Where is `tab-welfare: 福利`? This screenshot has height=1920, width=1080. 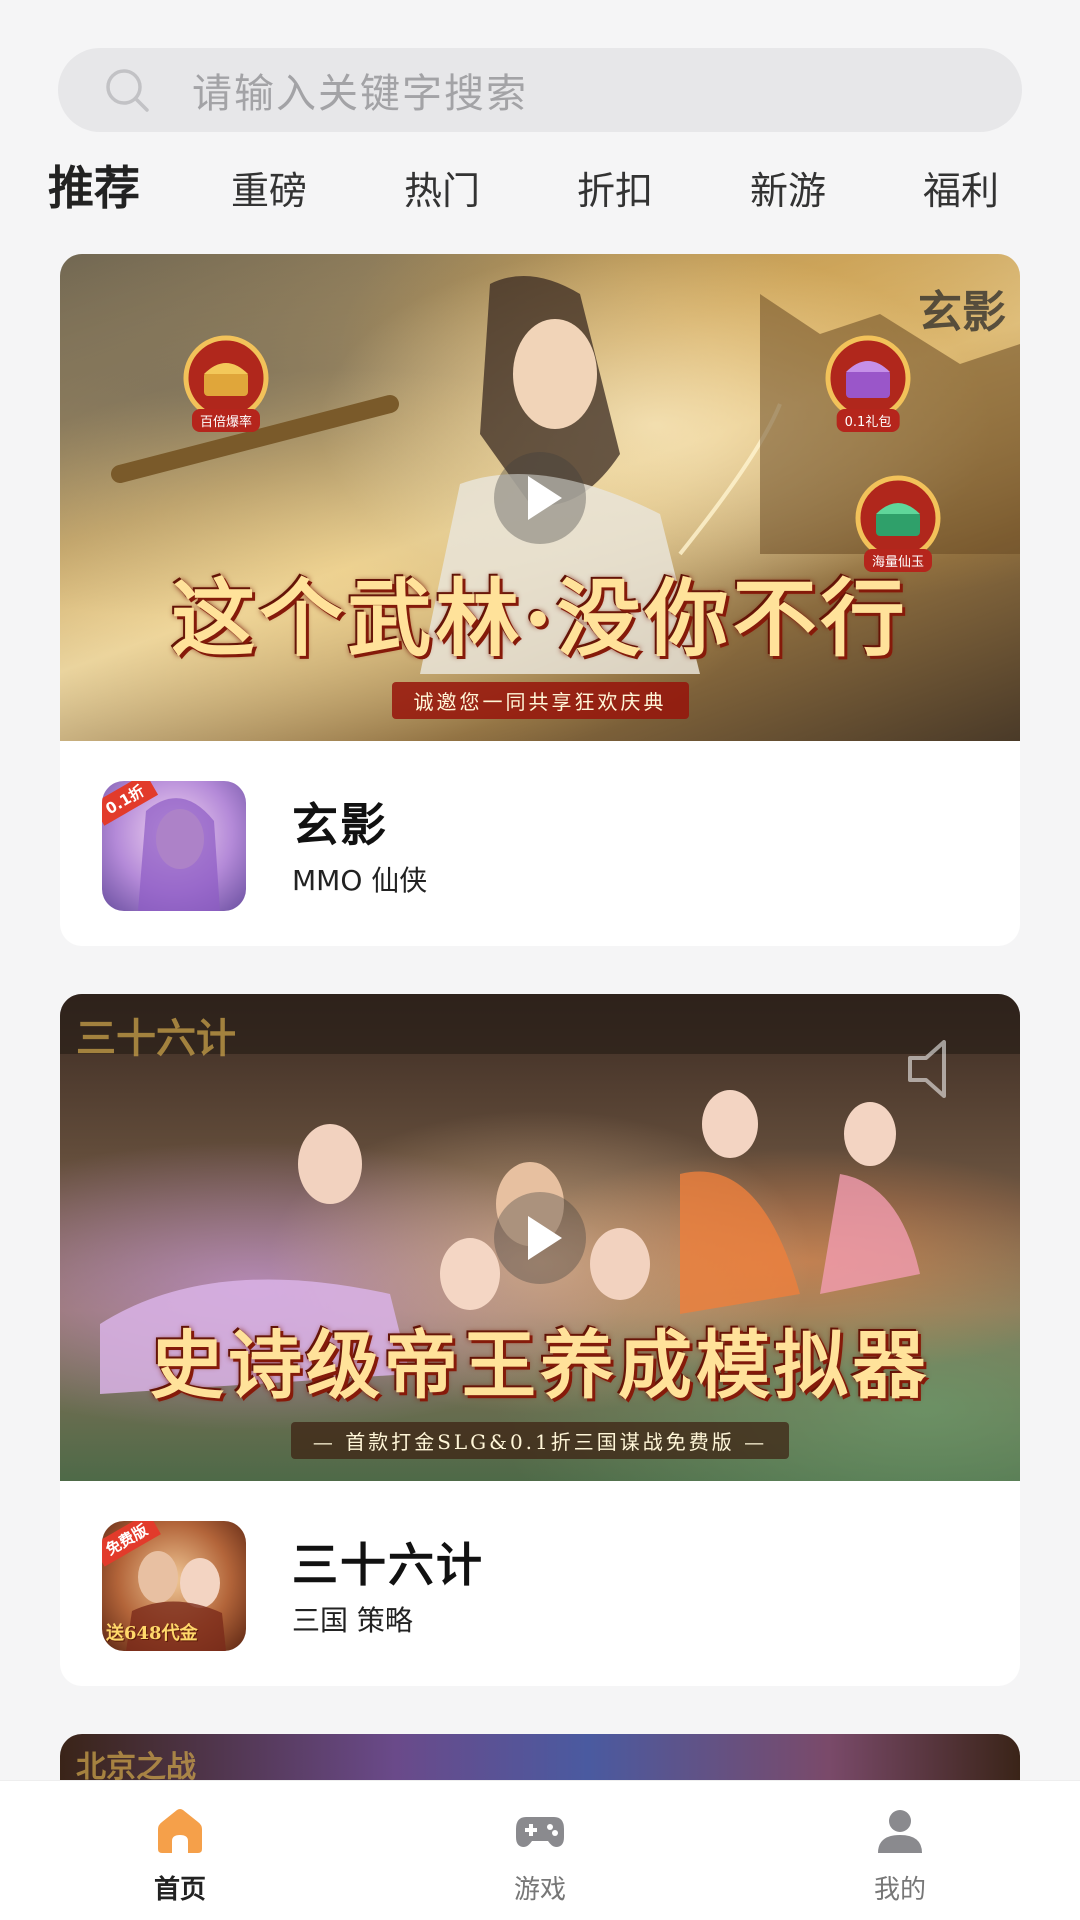 tab-welfare: 福利 is located at coordinates (961, 187).